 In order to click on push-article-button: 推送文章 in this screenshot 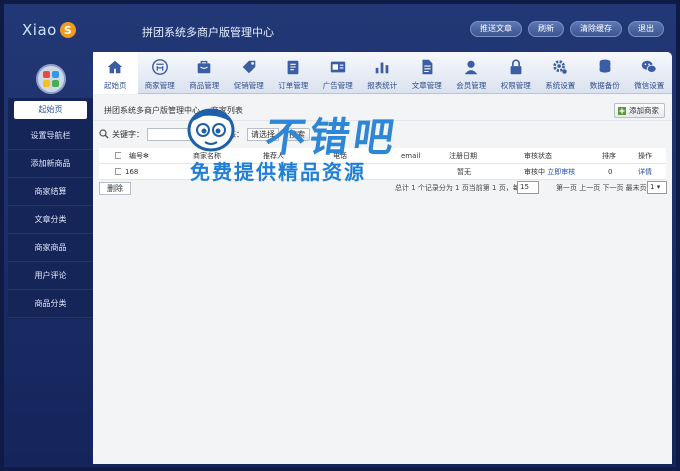, I will do `click(496, 29)`.